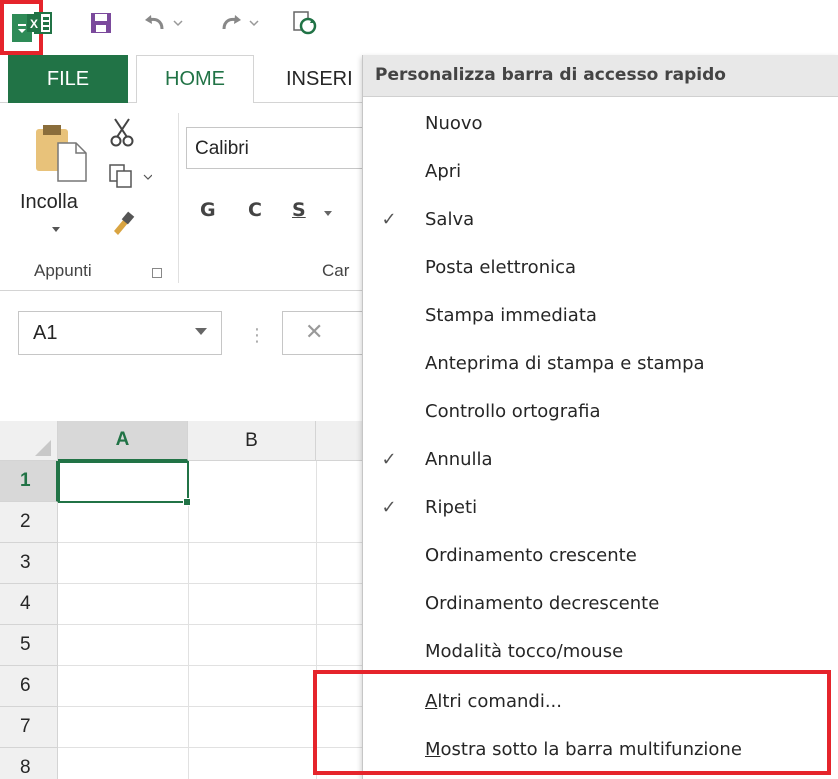  Describe the element at coordinates (255, 210) in the screenshot. I see `italic-button: C` at that location.